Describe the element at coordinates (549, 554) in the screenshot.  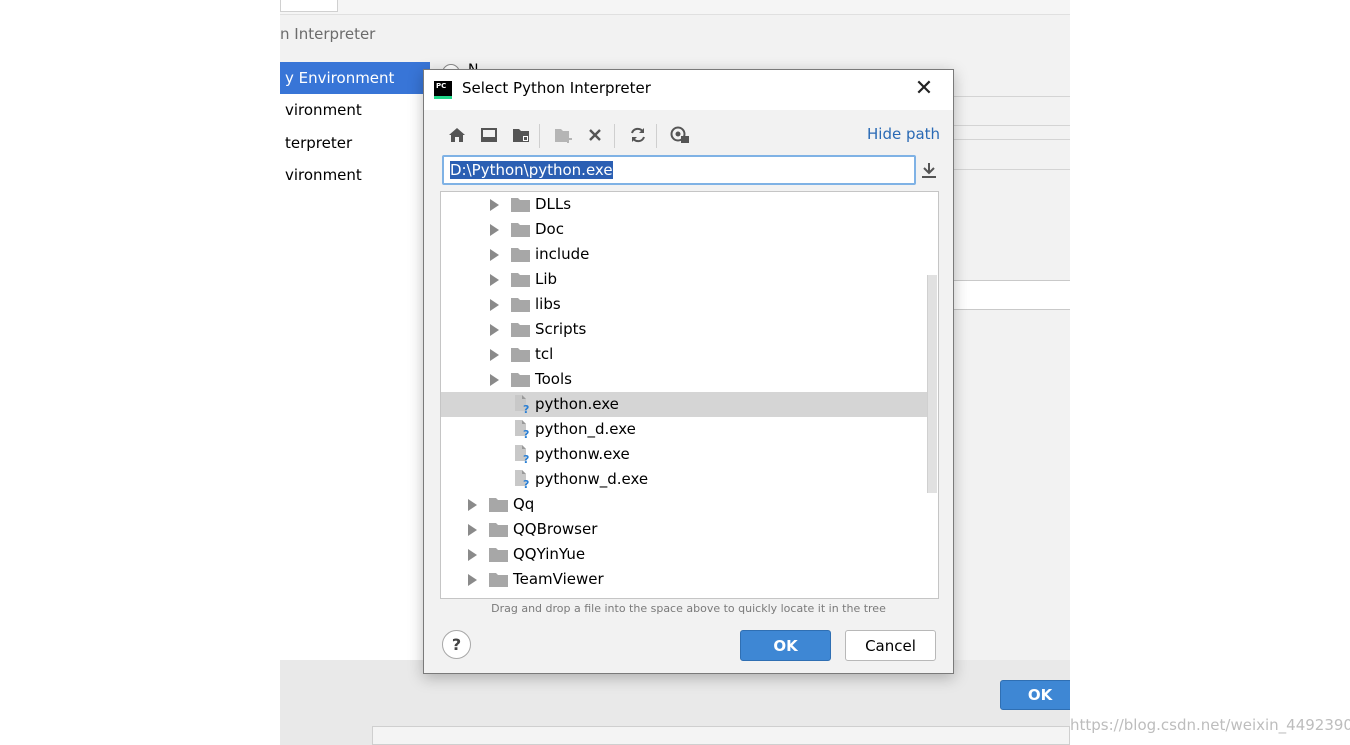
I see `tree-item-label: QQYinYue` at that location.